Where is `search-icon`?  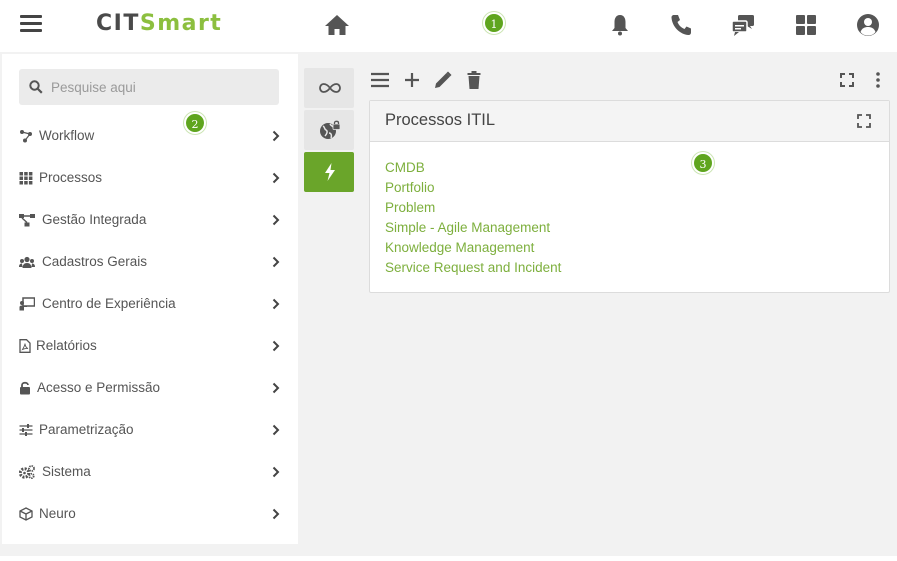 search-icon is located at coordinates (36, 87).